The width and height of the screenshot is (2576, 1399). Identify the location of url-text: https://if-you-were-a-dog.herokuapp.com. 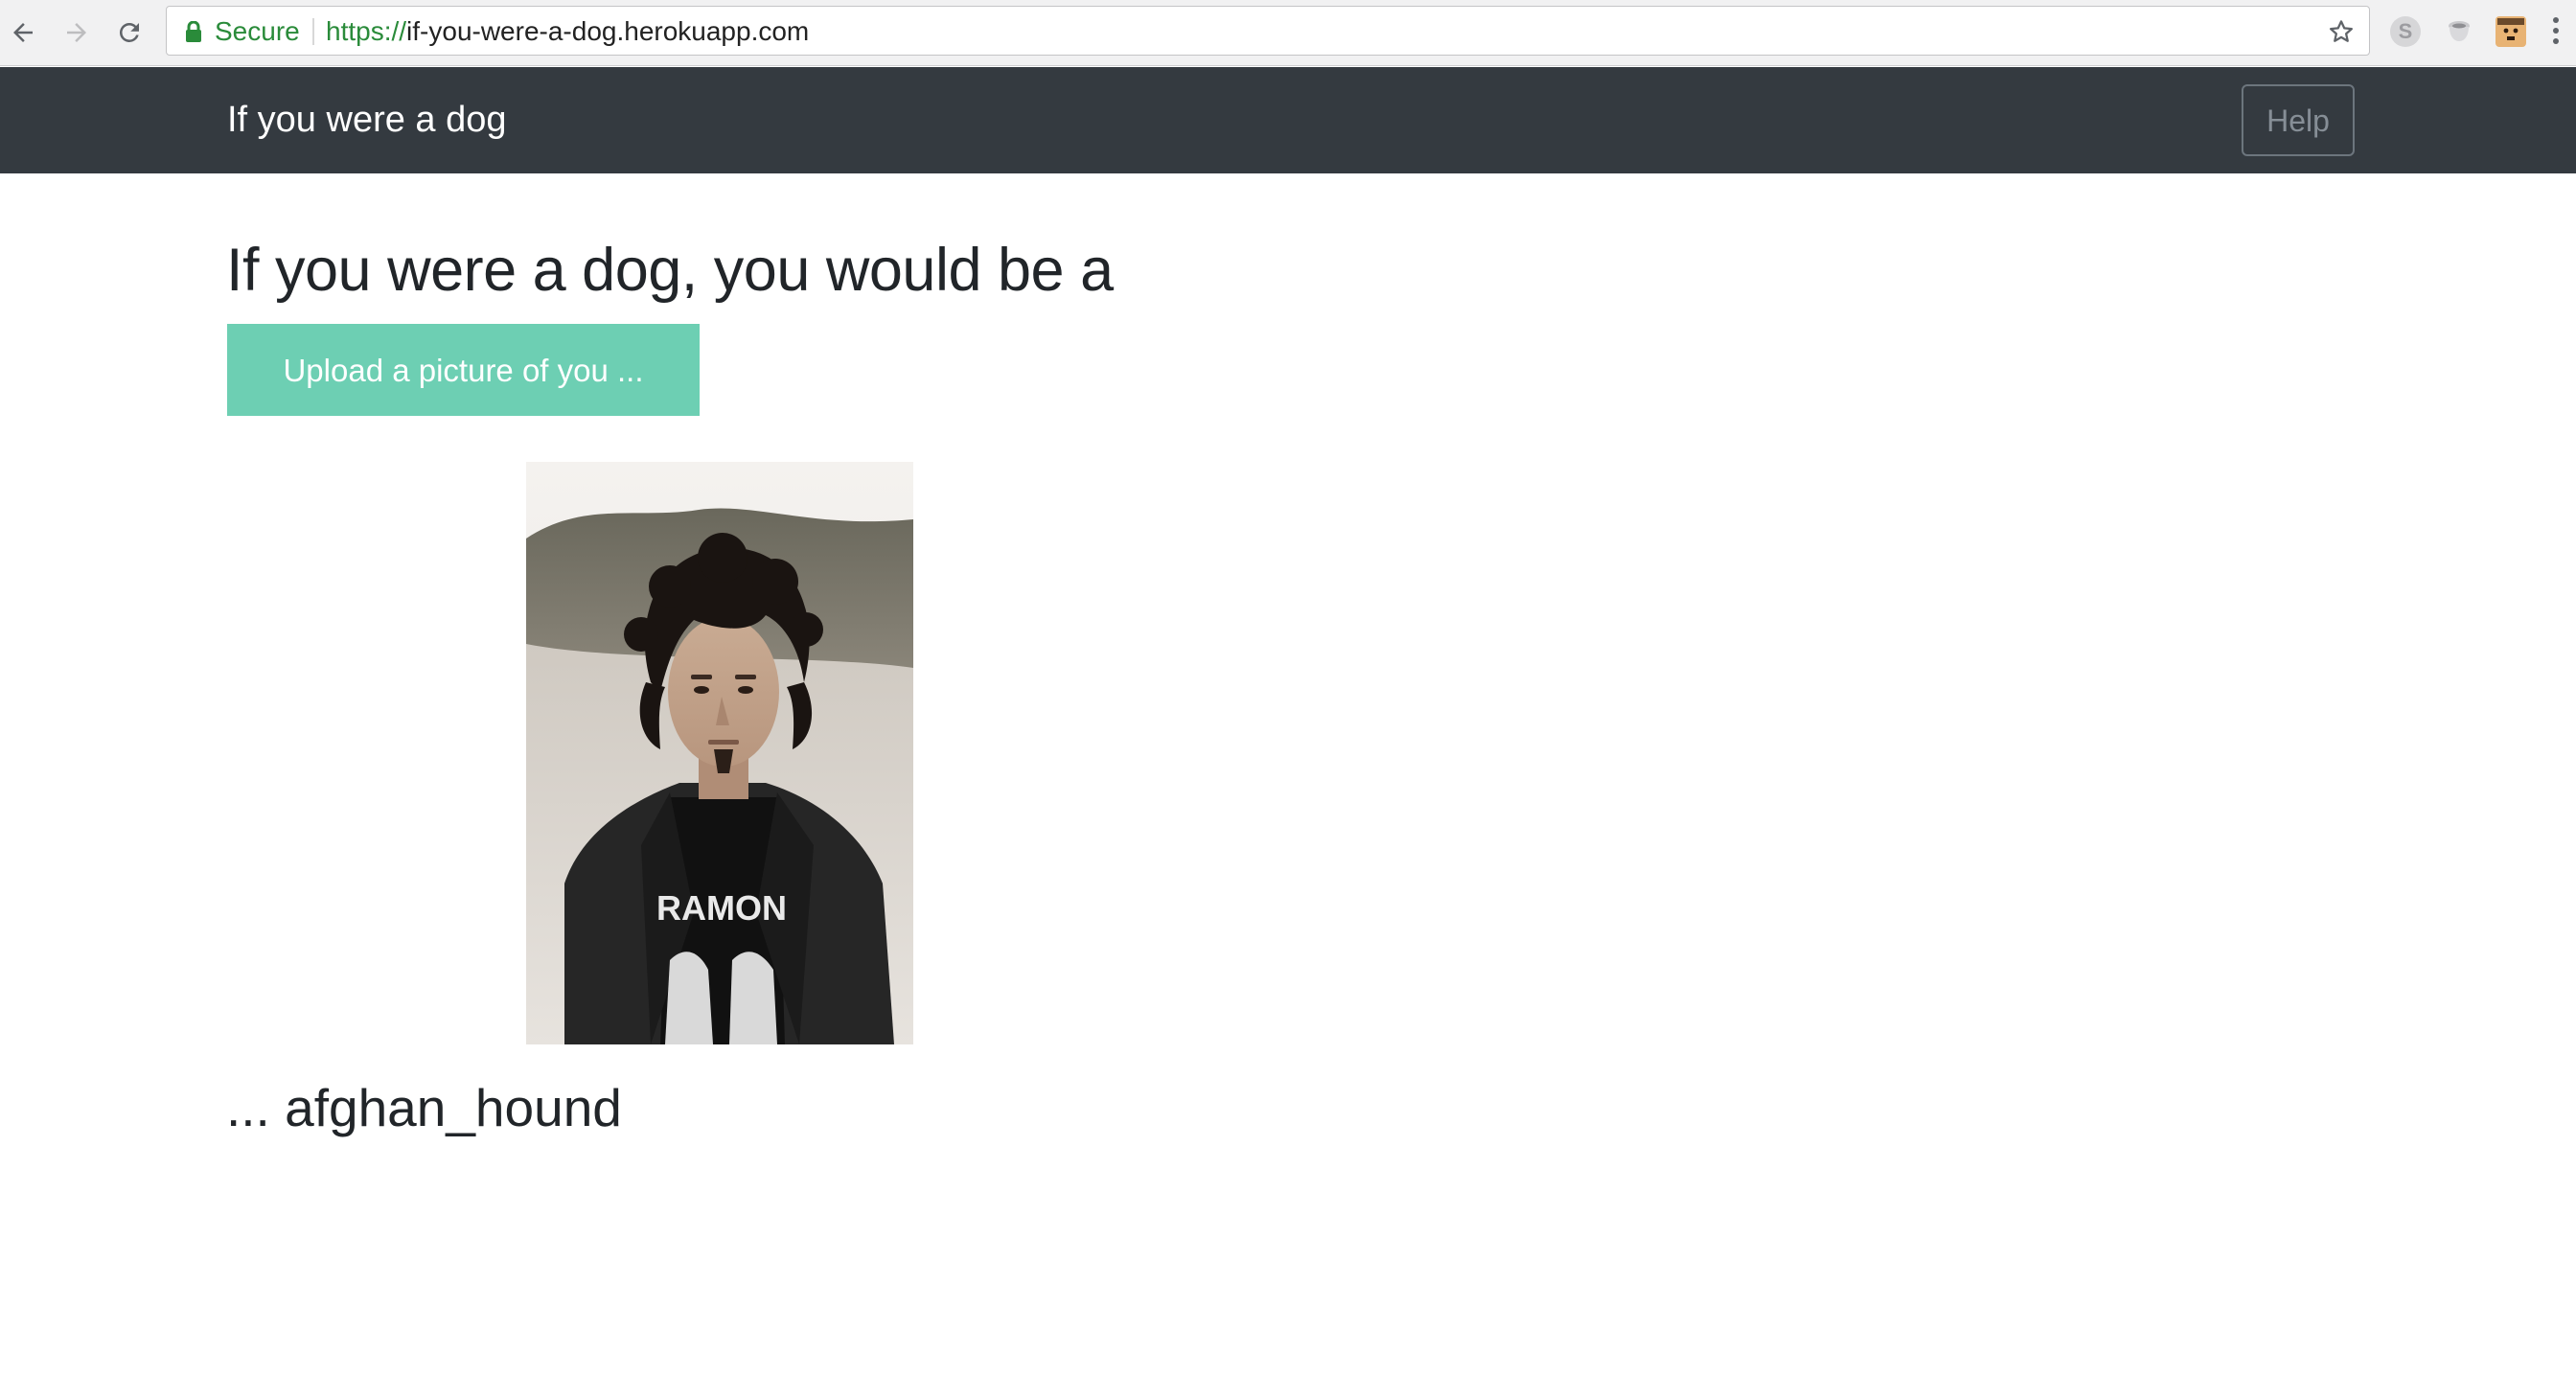
(567, 32).